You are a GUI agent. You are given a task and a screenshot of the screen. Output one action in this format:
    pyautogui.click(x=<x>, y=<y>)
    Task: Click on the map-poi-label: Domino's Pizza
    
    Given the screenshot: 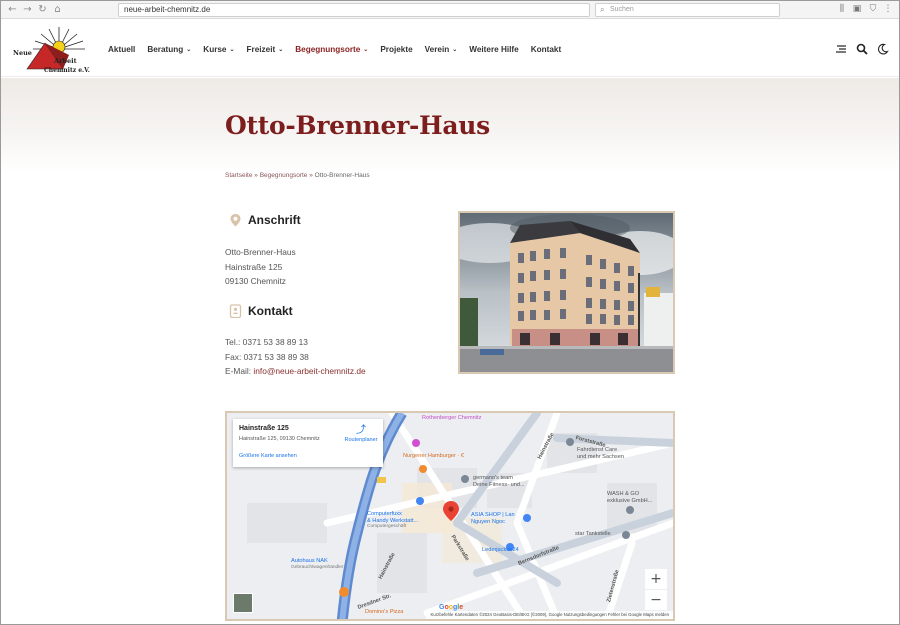 What is the action you would take?
    pyautogui.click(x=384, y=612)
    